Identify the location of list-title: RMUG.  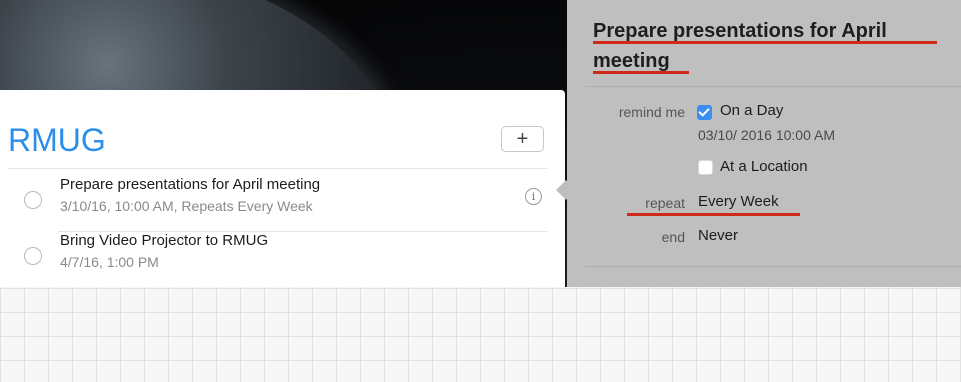
(57, 140).